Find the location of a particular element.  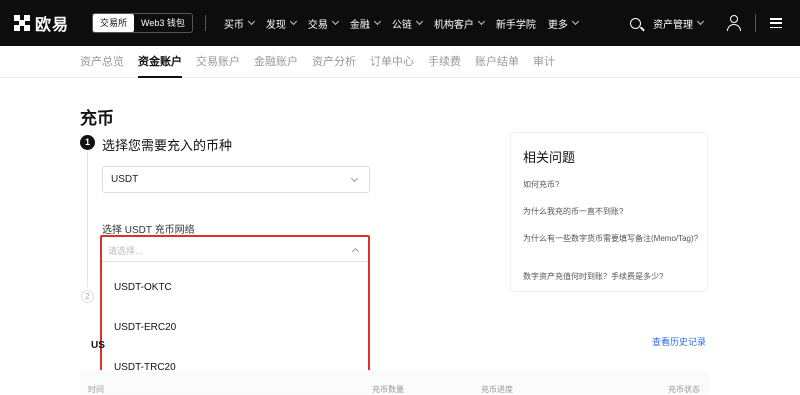

nav-item: 新手学院 is located at coordinates (516, 23).